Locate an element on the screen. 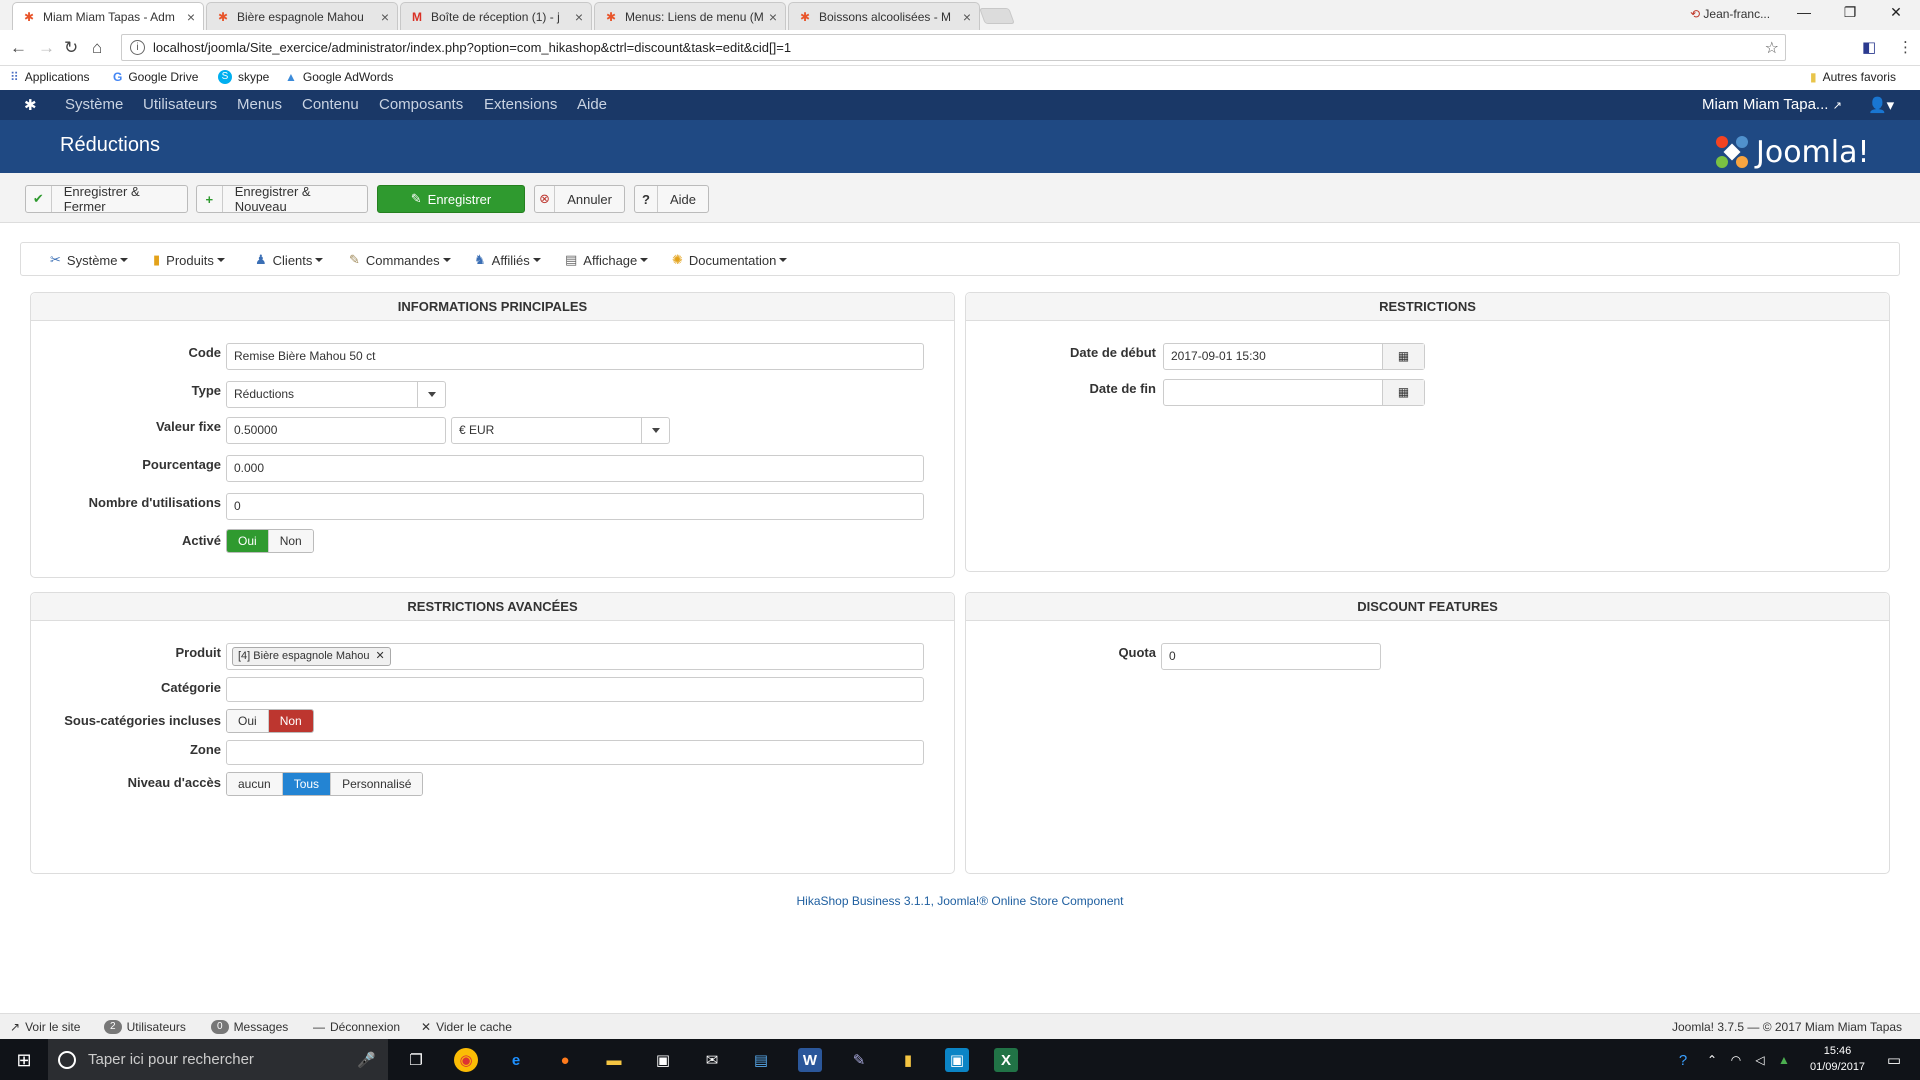 Image resolution: width=1920 pixels, height=1080 pixels. joomla-menu-logo-icon: ✱ is located at coordinates (30, 105).